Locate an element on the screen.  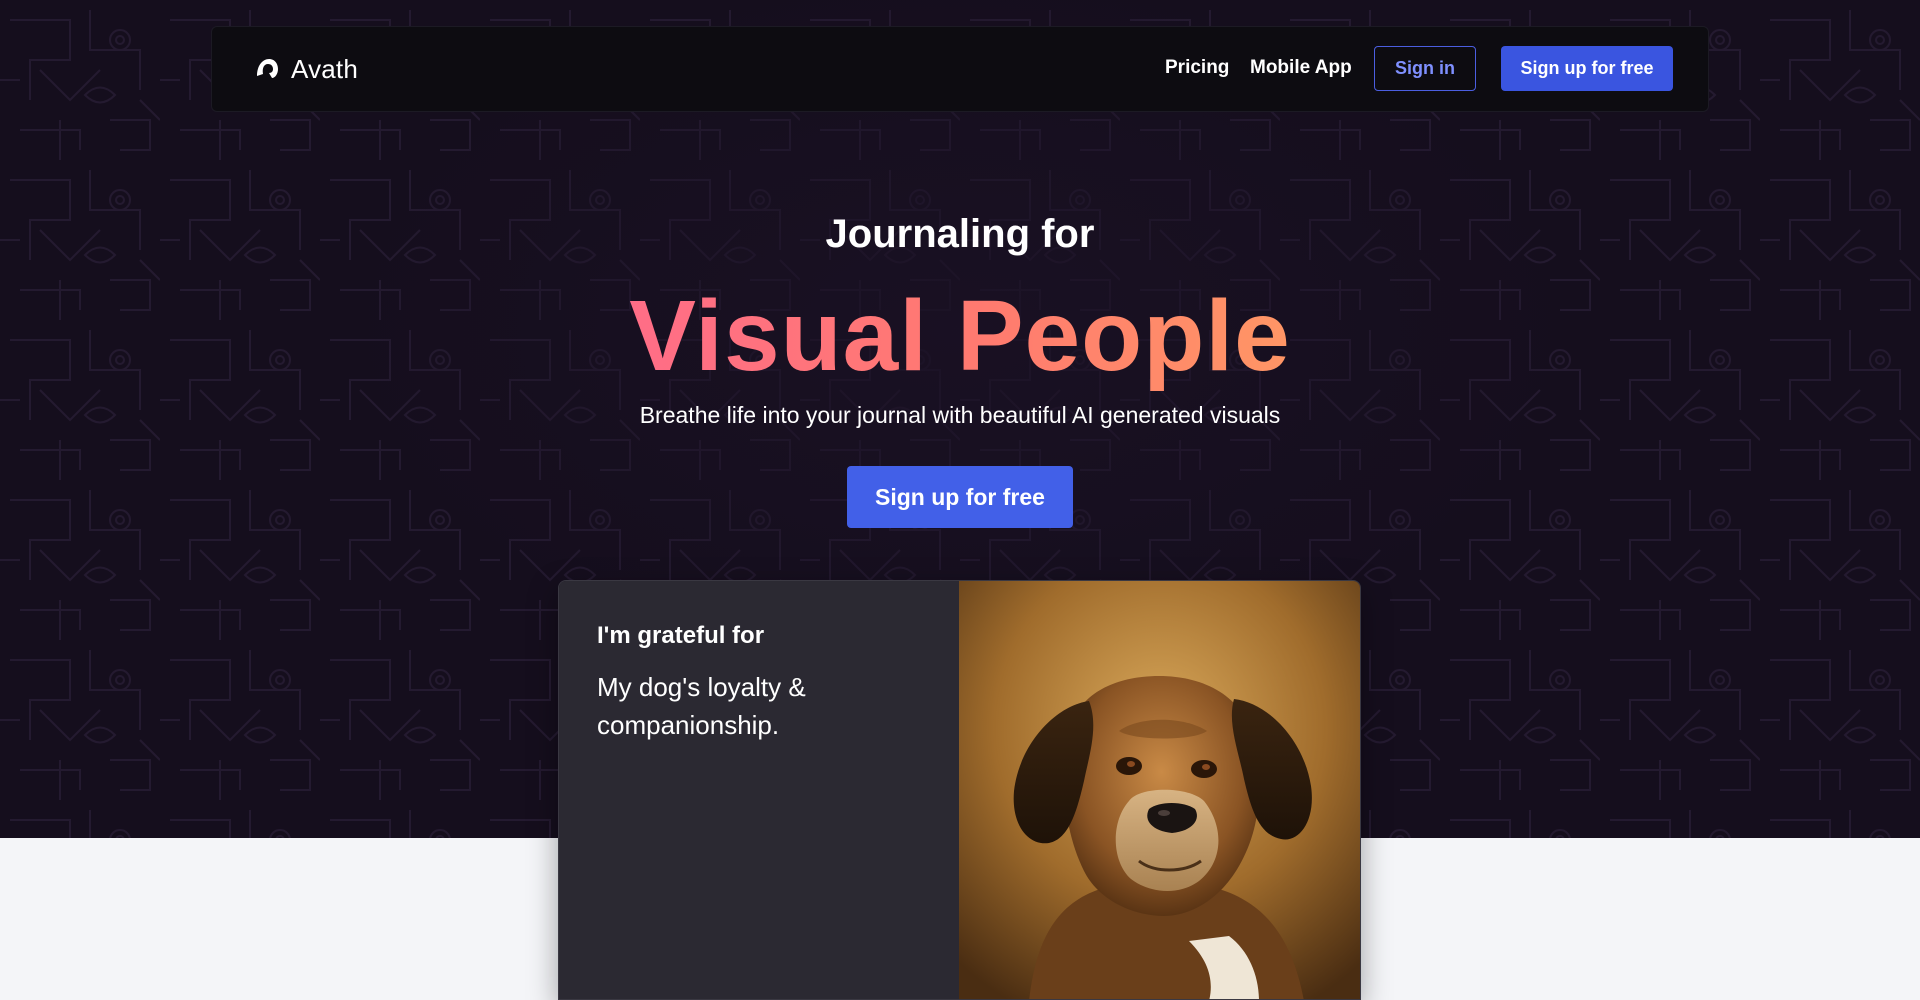
sign-in-button: Sign in is located at coordinates (1425, 68).